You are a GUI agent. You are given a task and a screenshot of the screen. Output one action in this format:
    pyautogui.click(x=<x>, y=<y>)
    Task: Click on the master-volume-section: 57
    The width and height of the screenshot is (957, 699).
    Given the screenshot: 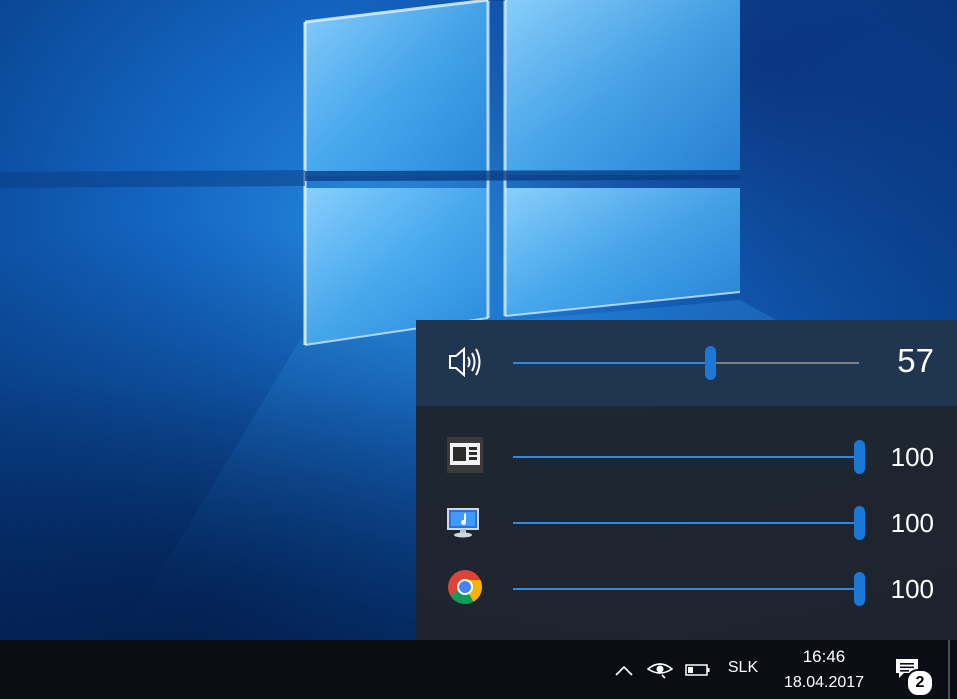 What is the action you would take?
    pyautogui.click(x=686, y=363)
    